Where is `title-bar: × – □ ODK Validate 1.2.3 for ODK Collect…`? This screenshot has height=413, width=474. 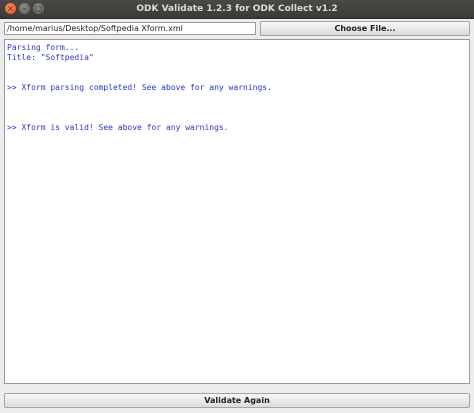
title-bar: × – □ ODK Validate 1.2.3 for ODK Collect… is located at coordinates (237, 9).